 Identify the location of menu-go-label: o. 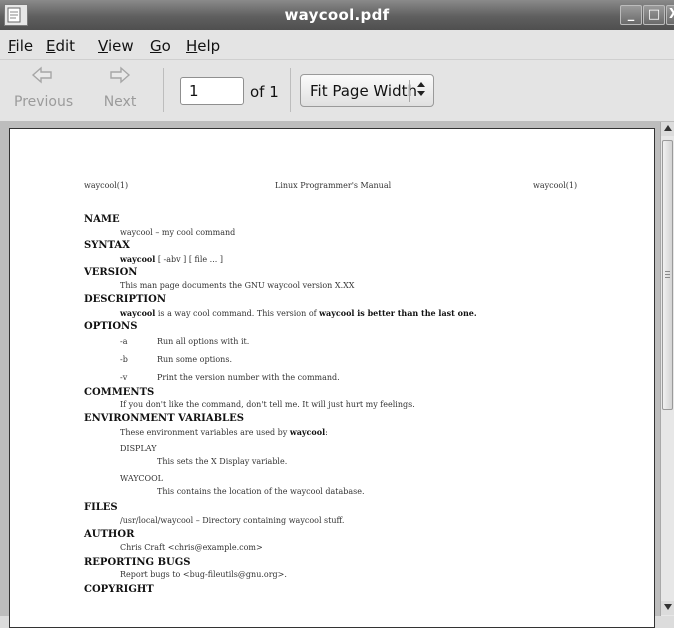
(166, 46).